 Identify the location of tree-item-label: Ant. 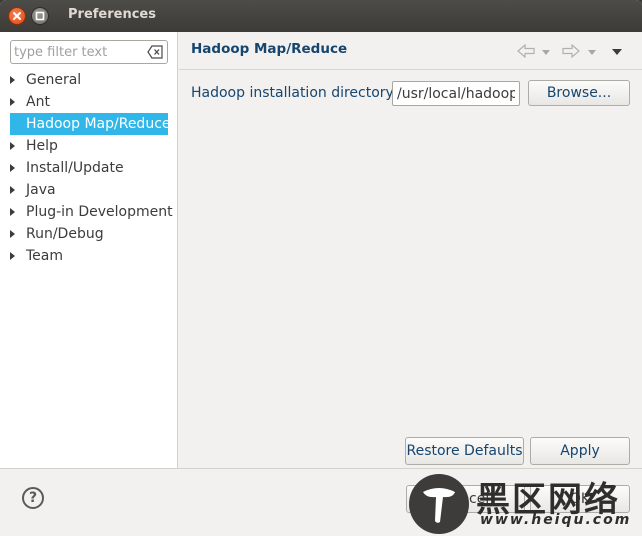
(38, 102).